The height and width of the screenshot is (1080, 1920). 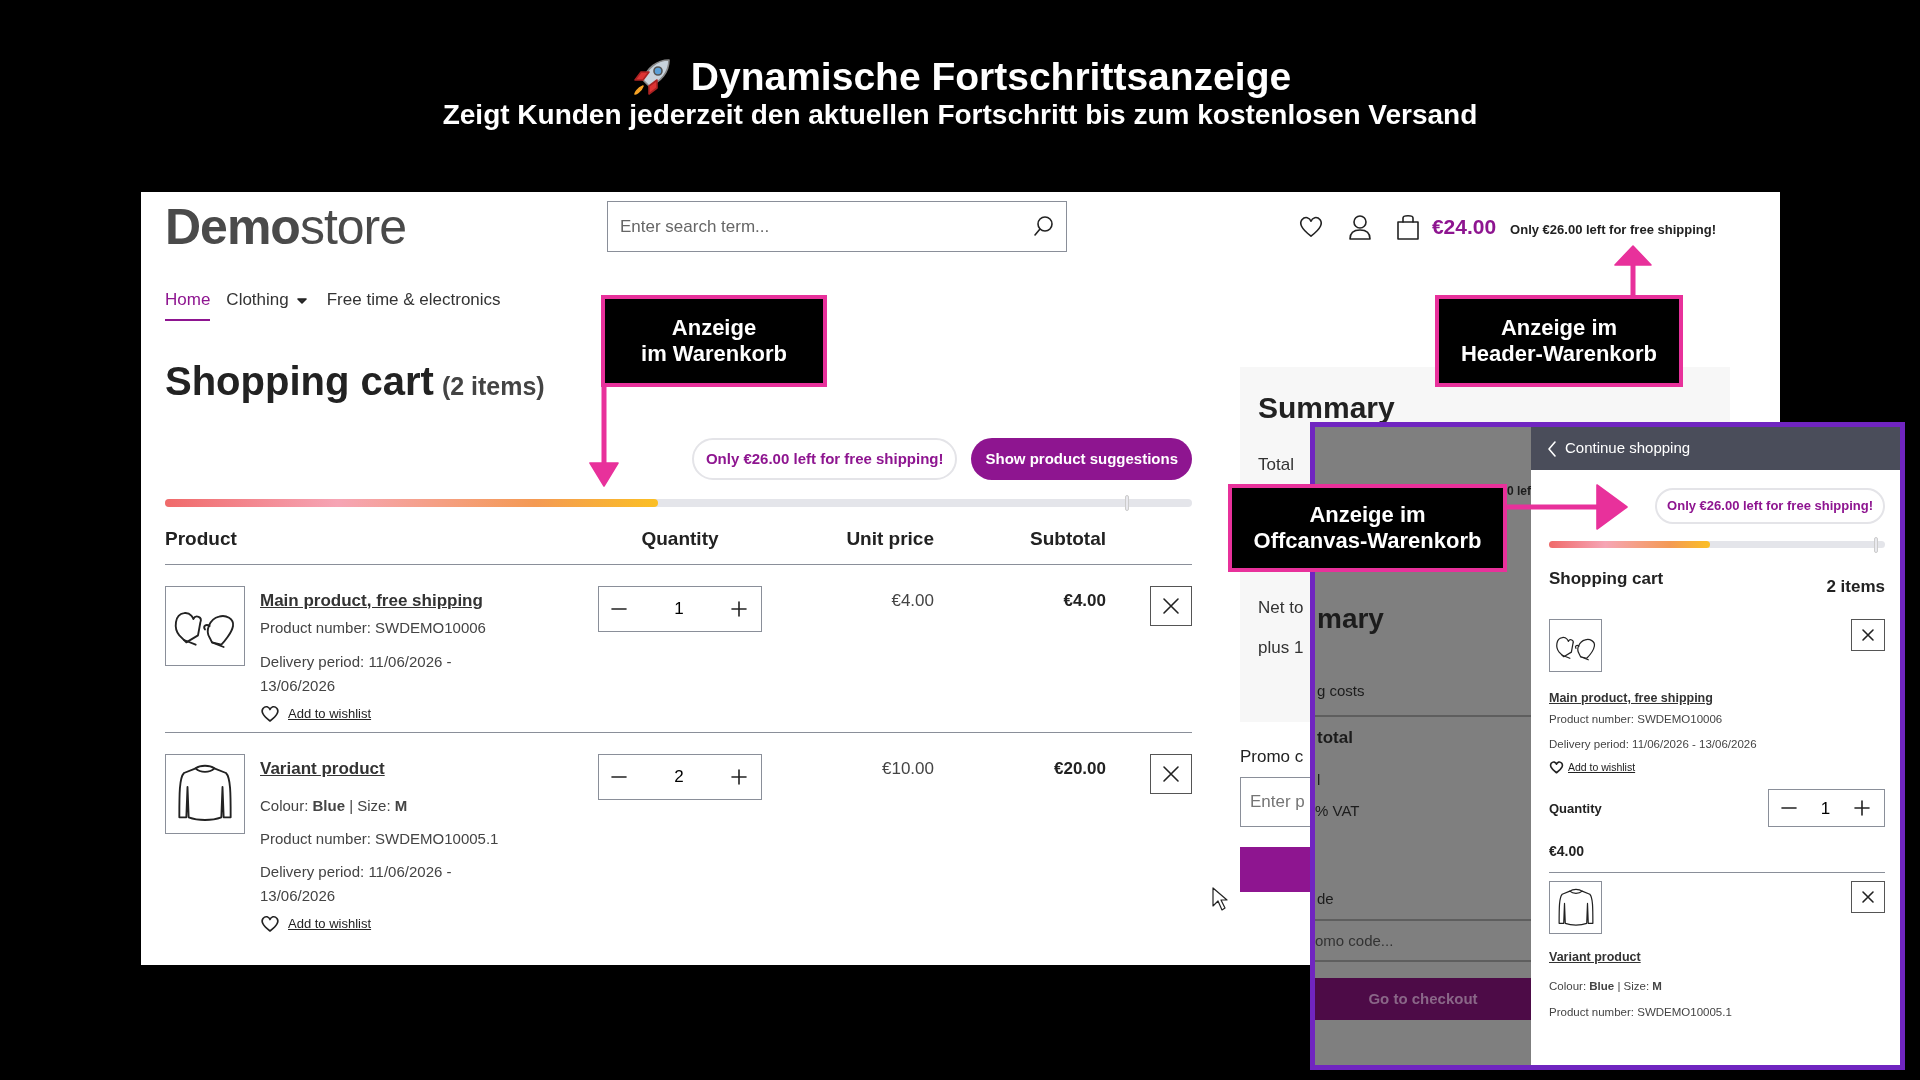 What do you see at coordinates (1855, 586) in the screenshot?
I see `item-count: 2 items` at bounding box center [1855, 586].